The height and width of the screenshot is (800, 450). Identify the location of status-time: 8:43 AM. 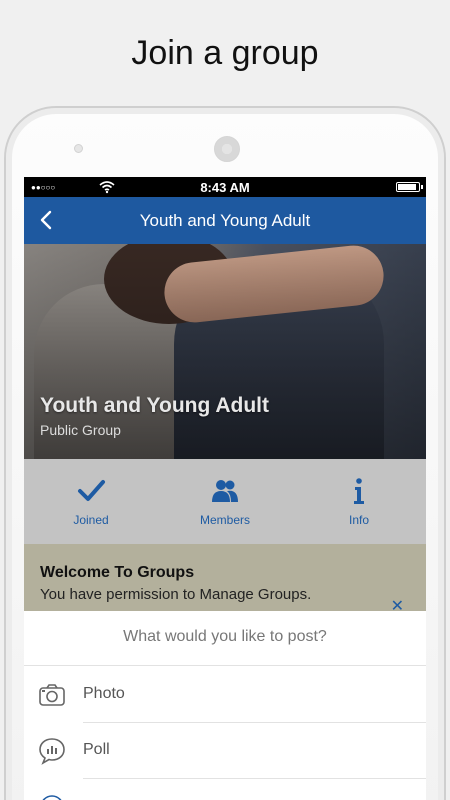
(225, 187).